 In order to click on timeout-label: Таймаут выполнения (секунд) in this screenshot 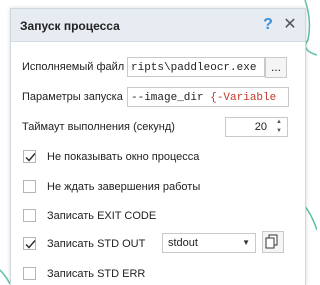, I will do `click(98, 127)`.